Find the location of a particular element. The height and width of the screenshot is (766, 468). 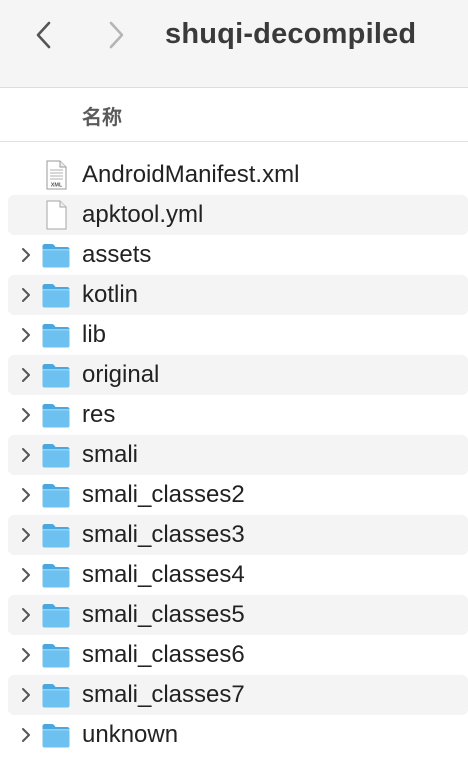

file-row: smali_classes6 is located at coordinates (234, 655).